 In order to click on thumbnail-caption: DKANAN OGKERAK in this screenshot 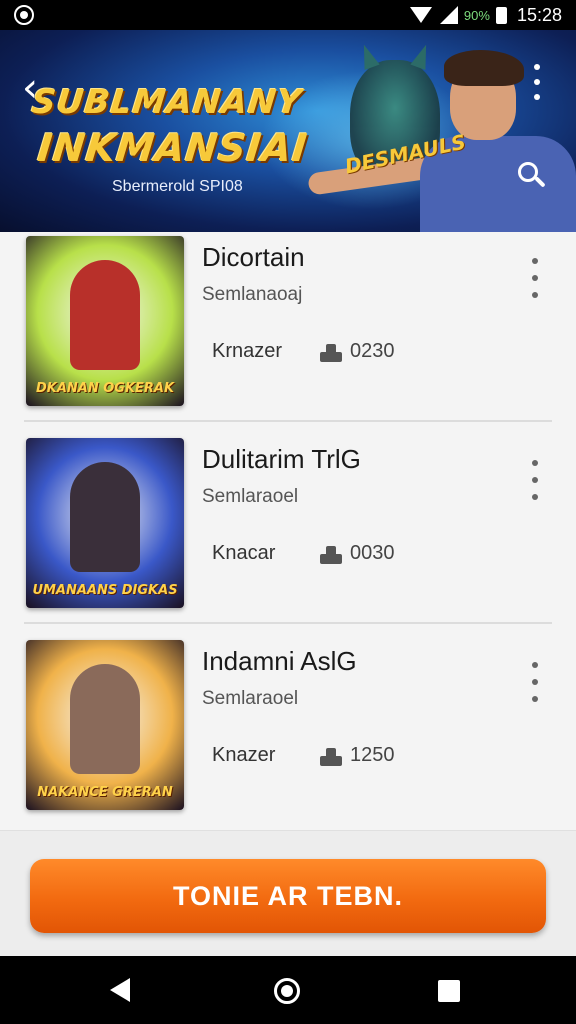, I will do `click(105, 388)`.